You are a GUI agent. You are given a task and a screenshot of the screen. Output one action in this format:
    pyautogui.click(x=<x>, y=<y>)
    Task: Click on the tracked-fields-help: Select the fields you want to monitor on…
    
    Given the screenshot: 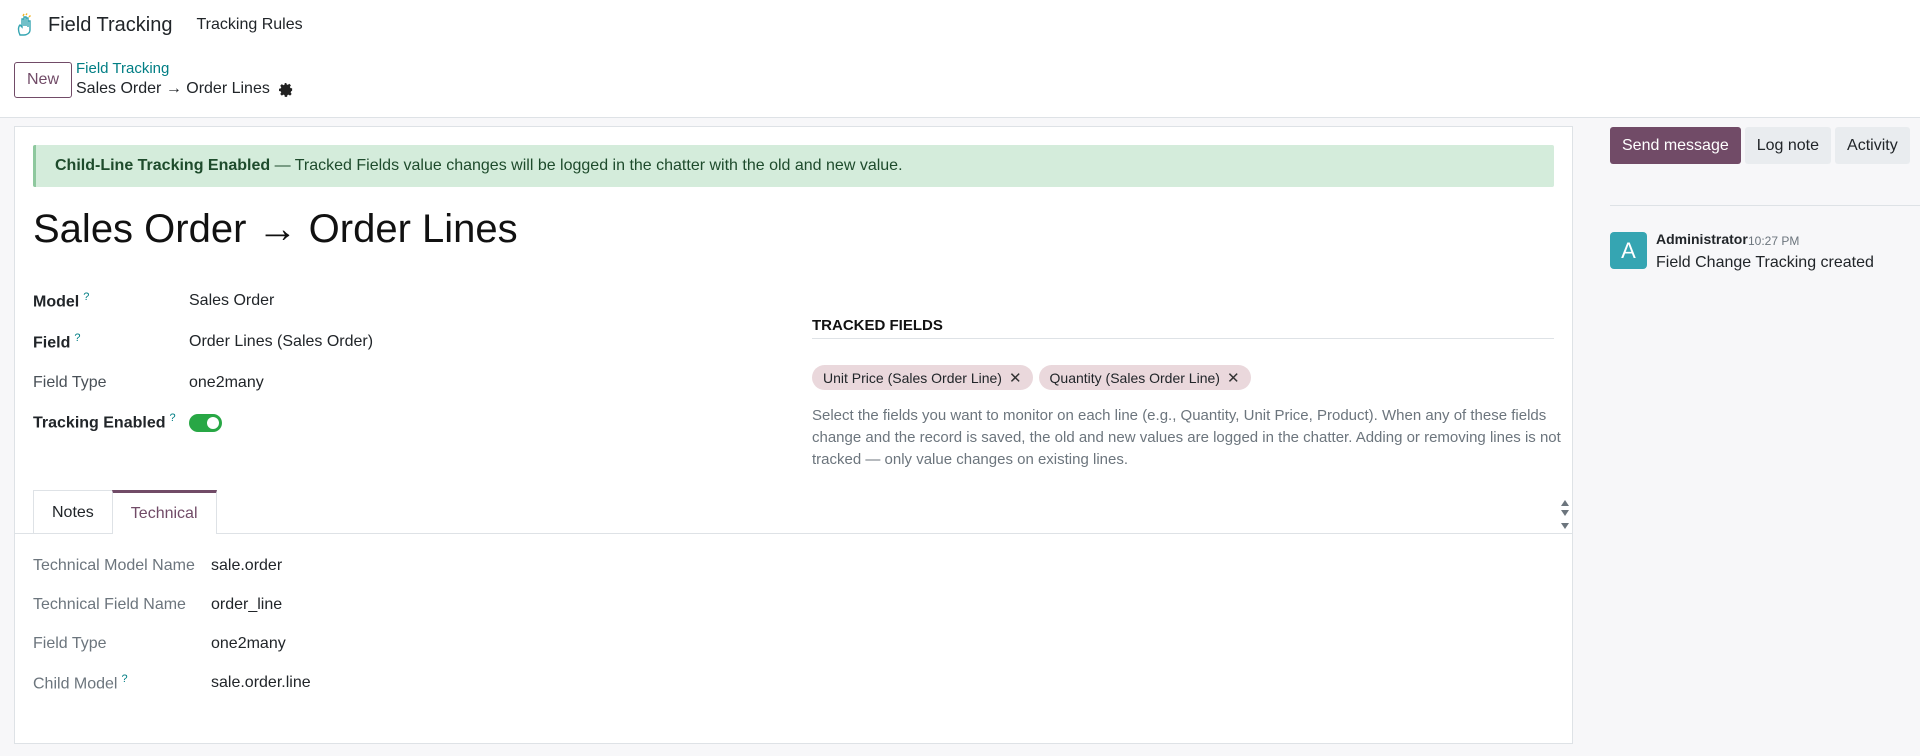 What is the action you would take?
    pyautogui.click(x=1186, y=437)
    